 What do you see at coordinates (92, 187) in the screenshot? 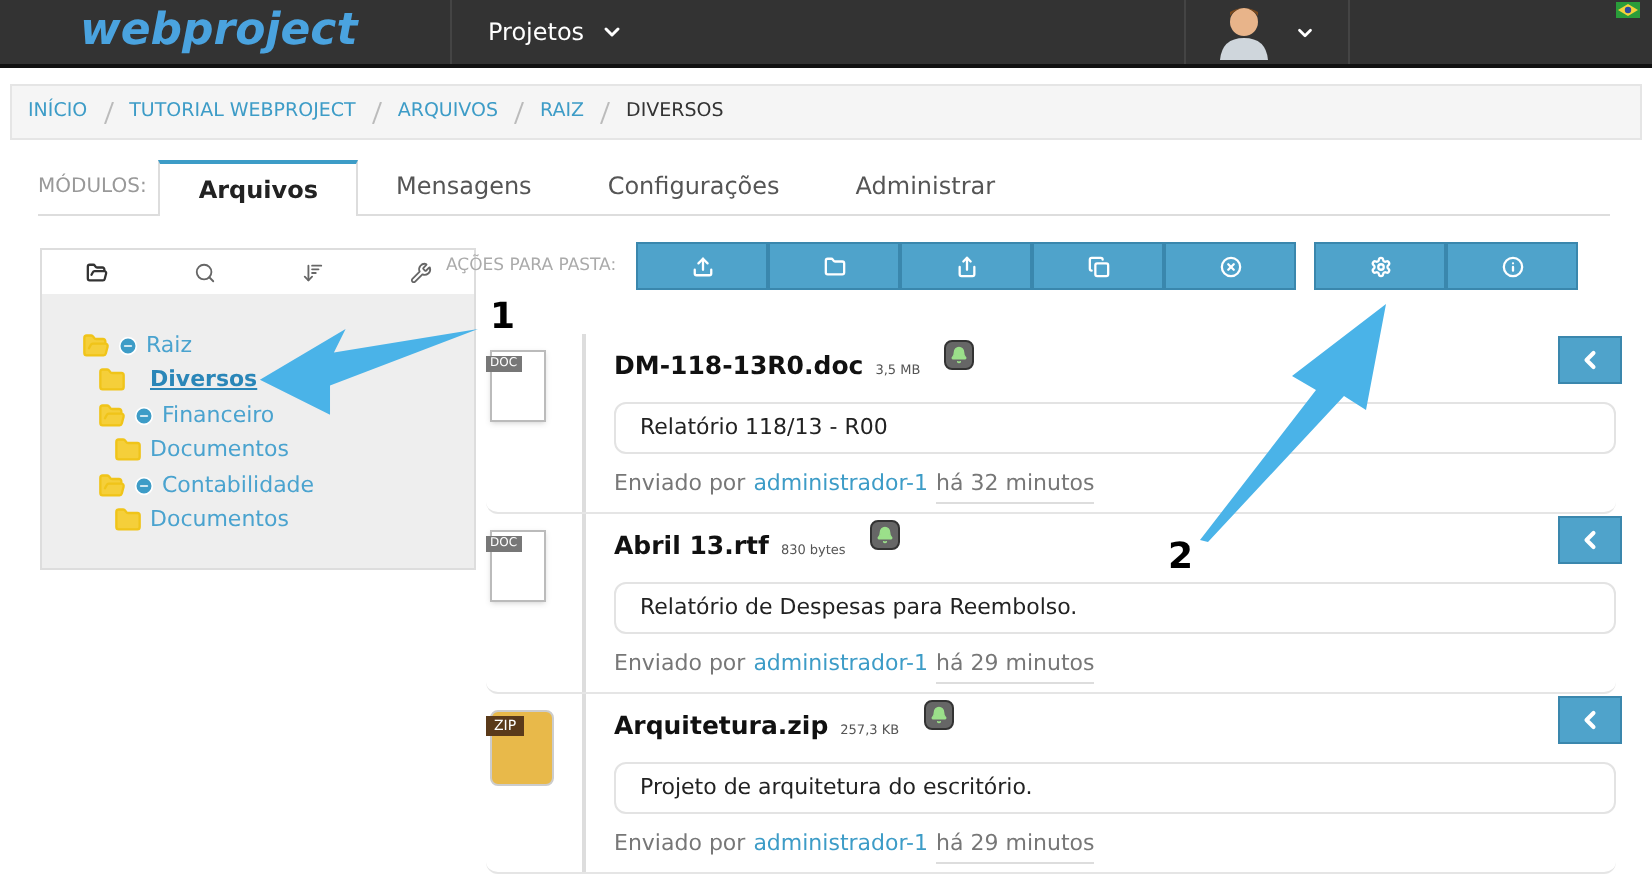
I see `modules-label: MÓDULOS:` at bounding box center [92, 187].